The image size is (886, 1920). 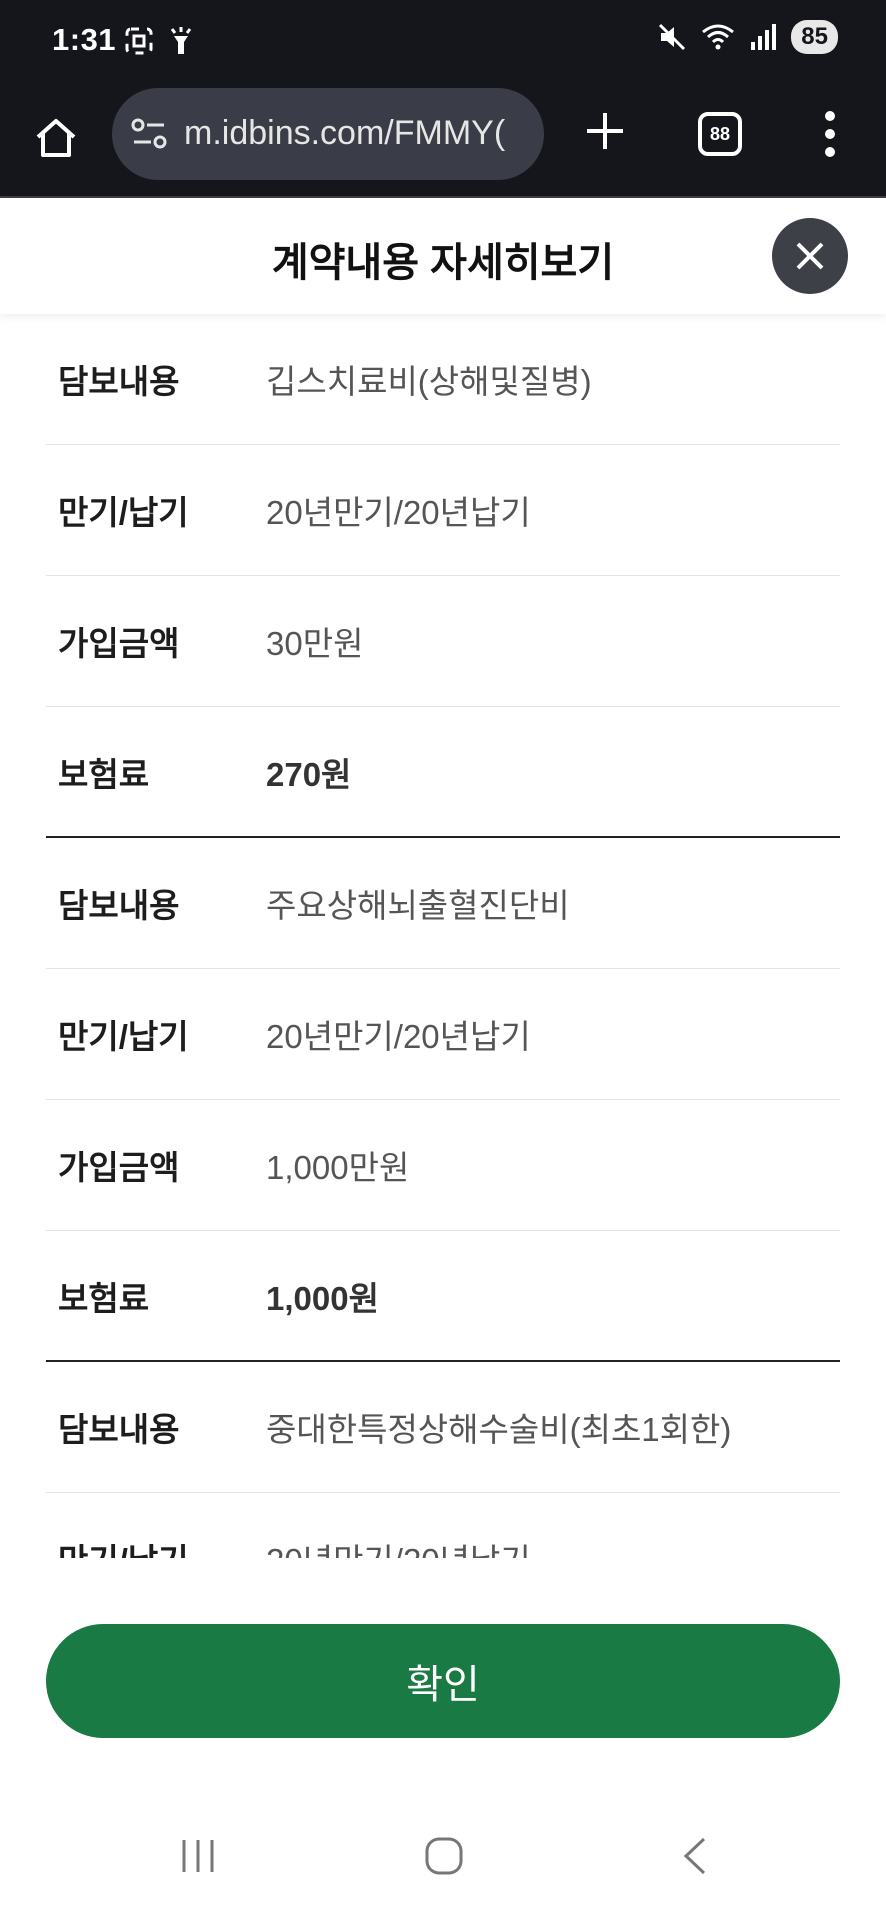 I want to click on table-row: 보험료 1,000원, so click(x=443, y=1296).